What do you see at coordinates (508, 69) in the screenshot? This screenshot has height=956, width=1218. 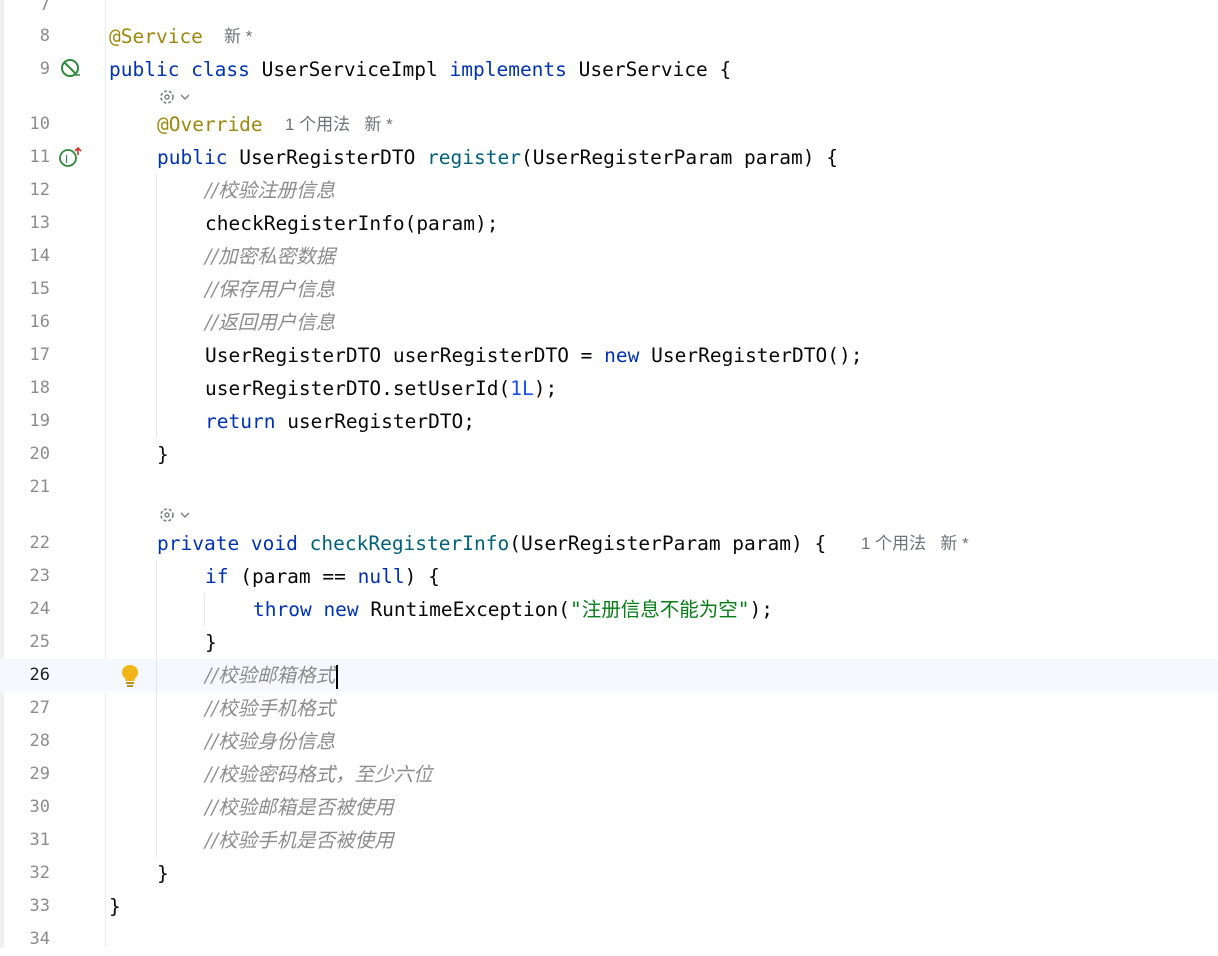 I see `keyword: implements` at bounding box center [508, 69].